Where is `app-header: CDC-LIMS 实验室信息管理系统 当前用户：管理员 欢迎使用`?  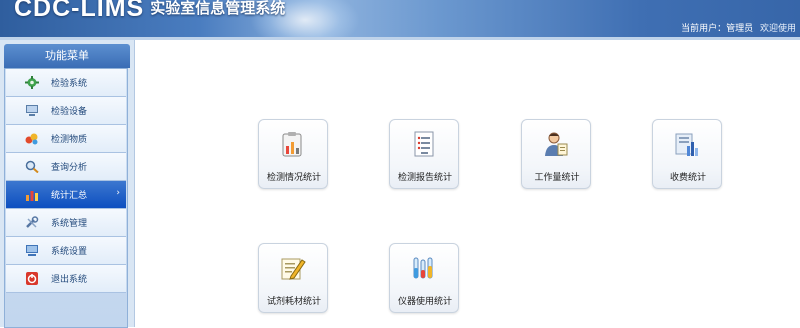 app-header: CDC-LIMS 实验室信息管理系统 当前用户：管理员 欢迎使用 is located at coordinates (400, 18).